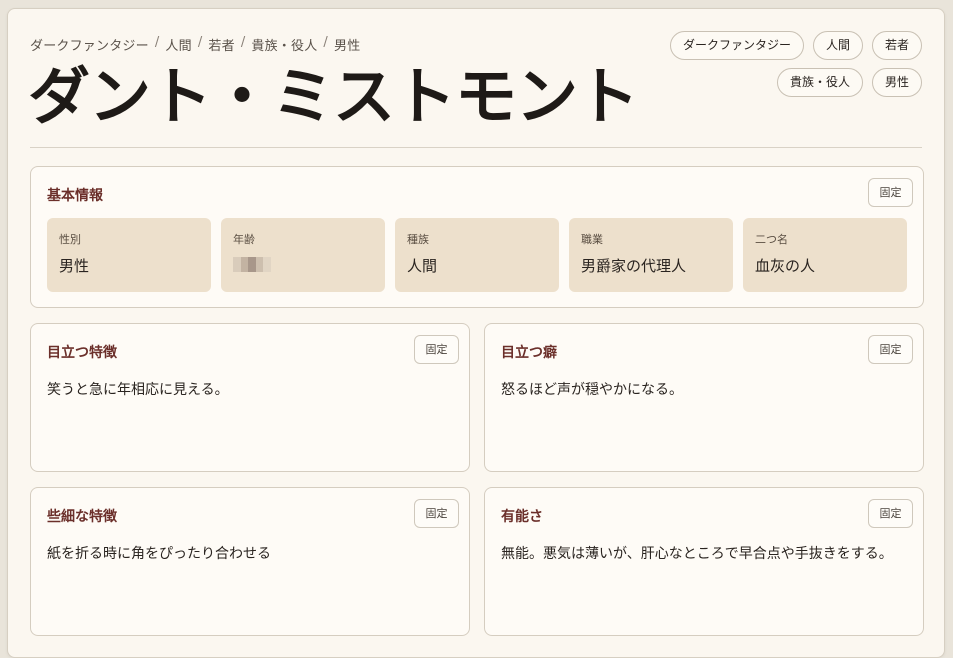  Describe the element at coordinates (159, 554) in the screenshot. I see `card-text: 紙を折る時に角をぴったり合わせる` at that location.